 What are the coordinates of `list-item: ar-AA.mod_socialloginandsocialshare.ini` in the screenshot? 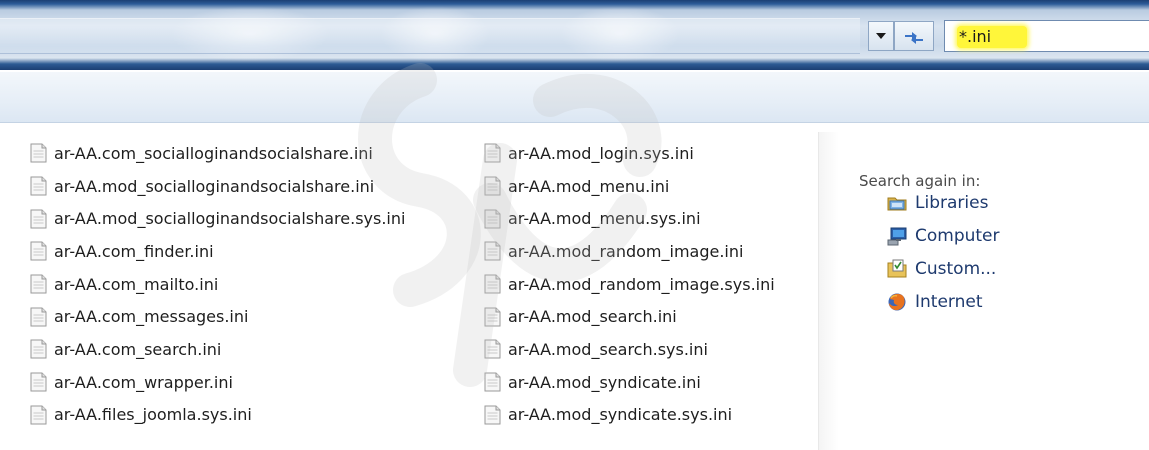 It's located at (217, 186).